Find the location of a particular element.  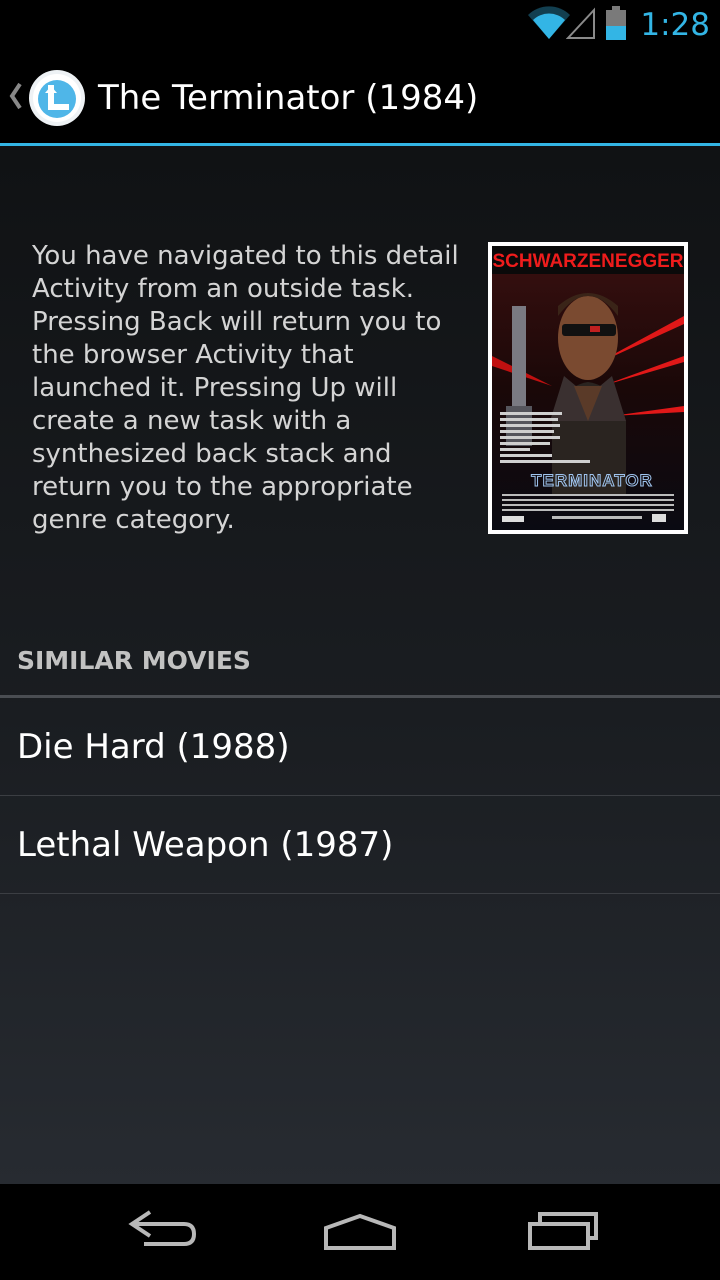

wifi-icon is located at coordinates (549, 25).